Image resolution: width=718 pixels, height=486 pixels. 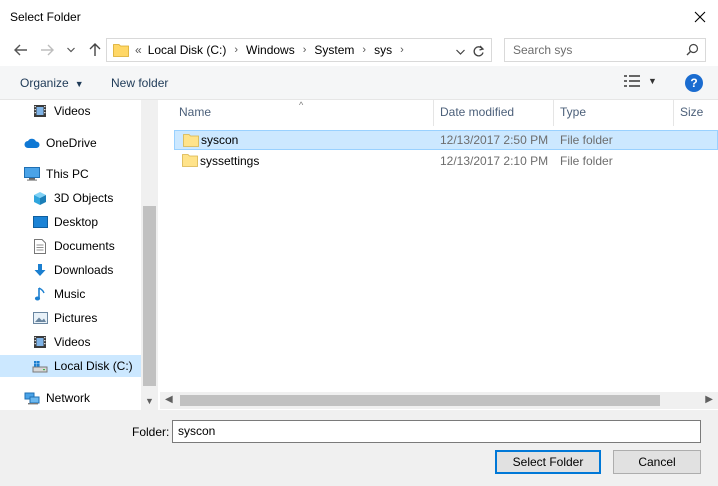 I want to click on title-bar: Select Folder, so click(x=359, y=17).